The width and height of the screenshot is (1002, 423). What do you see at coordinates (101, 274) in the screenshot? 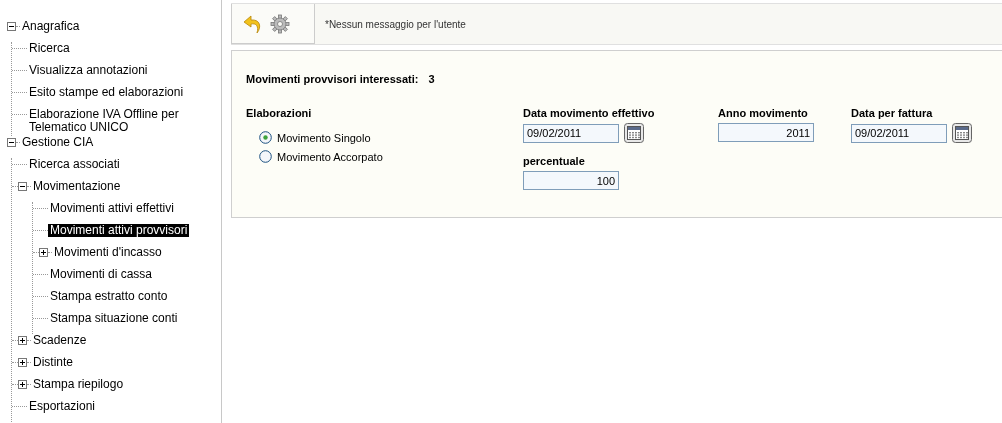
I see `tree-item: Movimenti di cassa` at bounding box center [101, 274].